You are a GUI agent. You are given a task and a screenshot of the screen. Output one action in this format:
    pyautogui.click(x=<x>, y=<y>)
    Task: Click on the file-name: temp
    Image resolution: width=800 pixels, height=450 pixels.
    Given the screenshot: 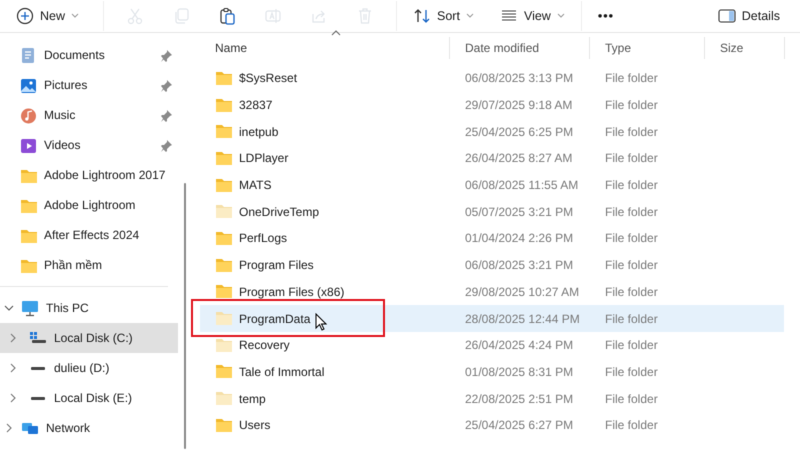 What is the action you would take?
    pyautogui.click(x=252, y=399)
    